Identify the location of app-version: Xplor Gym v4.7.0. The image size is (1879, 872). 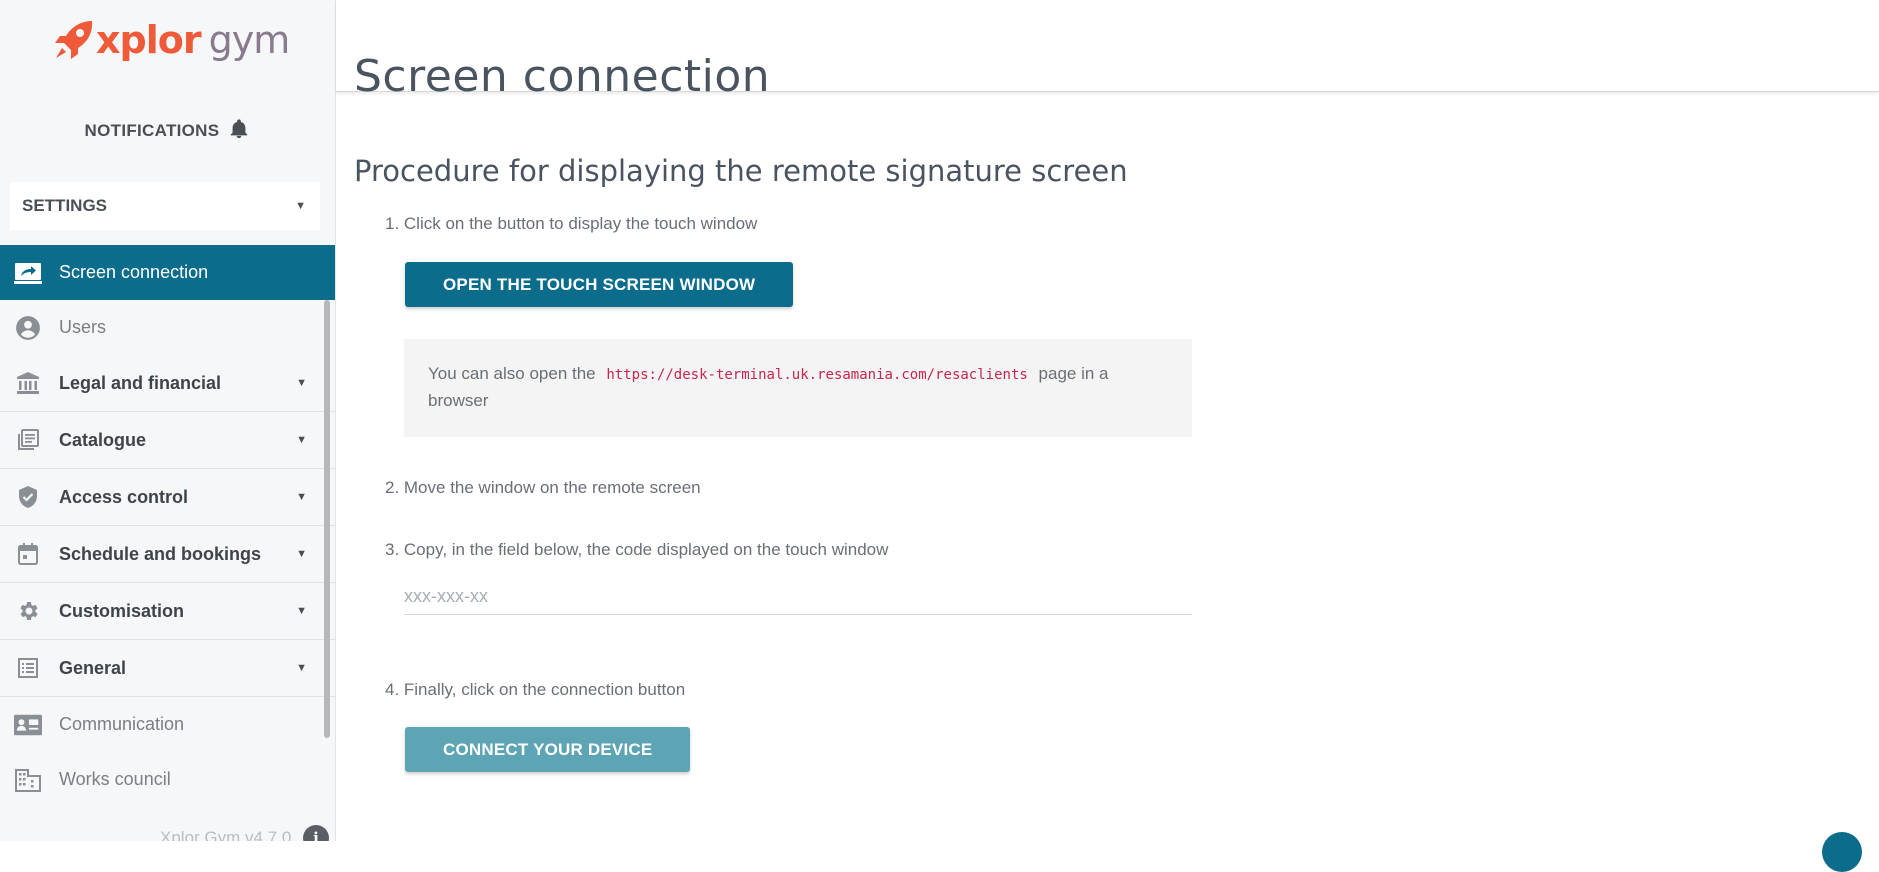
(226, 834).